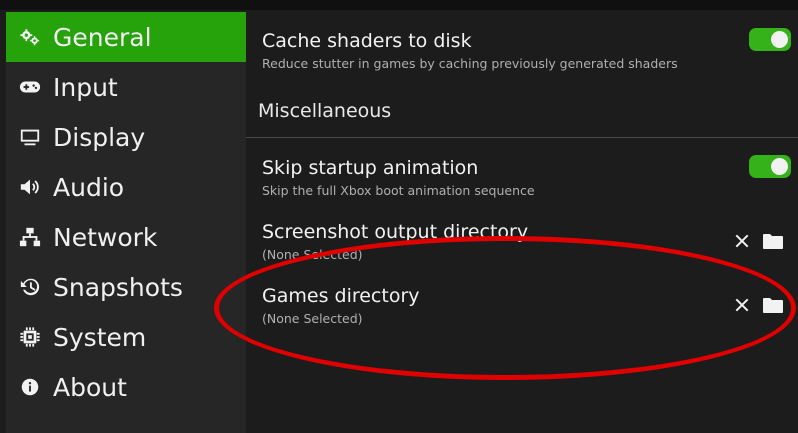 The width and height of the screenshot is (798, 433). What do you see at coordinates (325, 111) in the screenshot?
I see `section-header-miscellaneous: Miscellaneous` at bounding box center [325, 111].